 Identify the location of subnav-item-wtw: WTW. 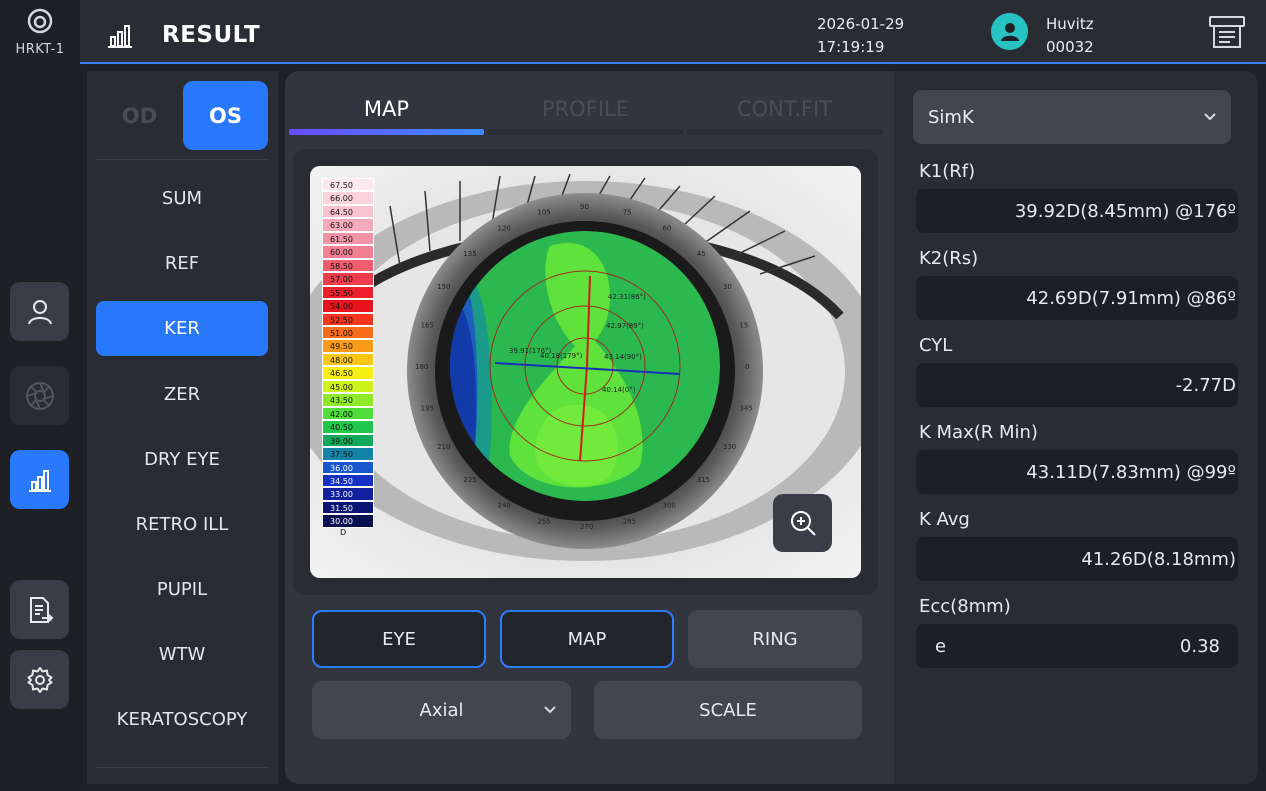
(182, 654).